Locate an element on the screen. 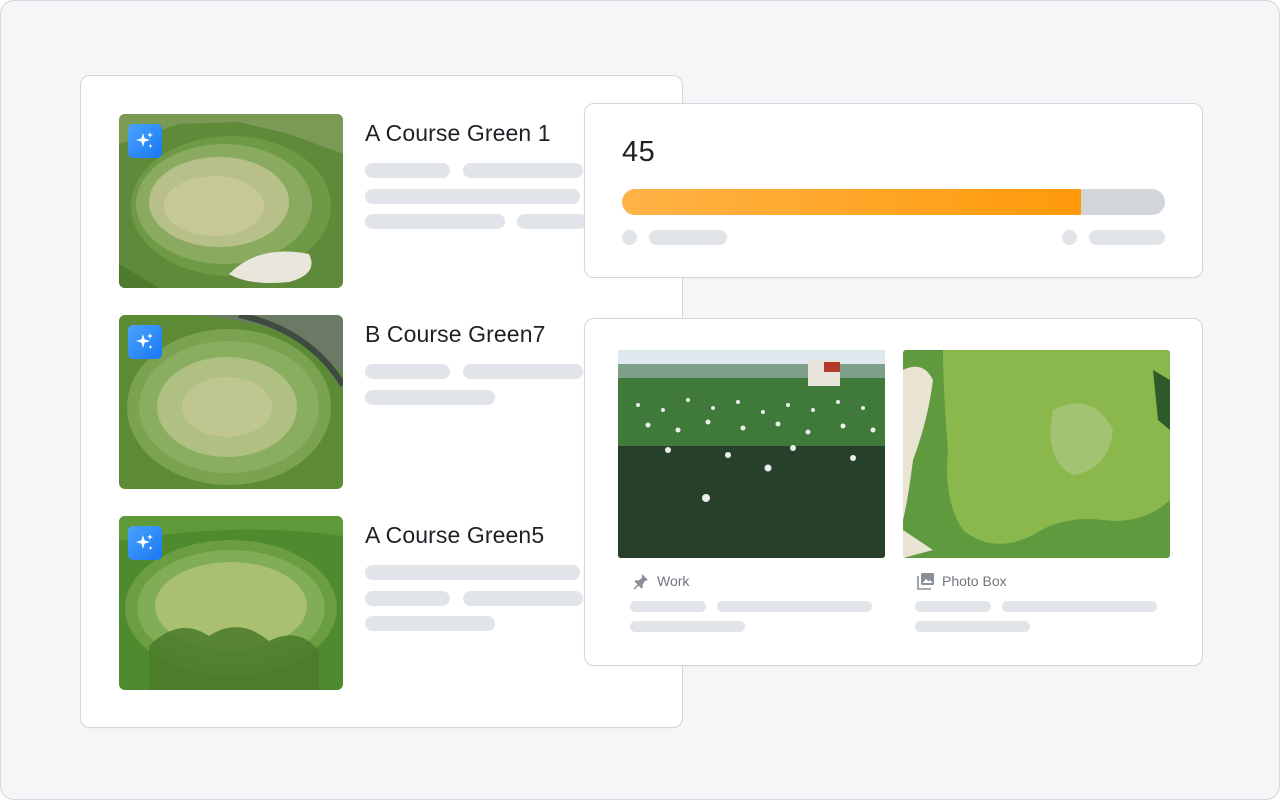 The image size is (1280, 800). media-tile-photo-box: Photo Box is located at coordinates (1036, 491).